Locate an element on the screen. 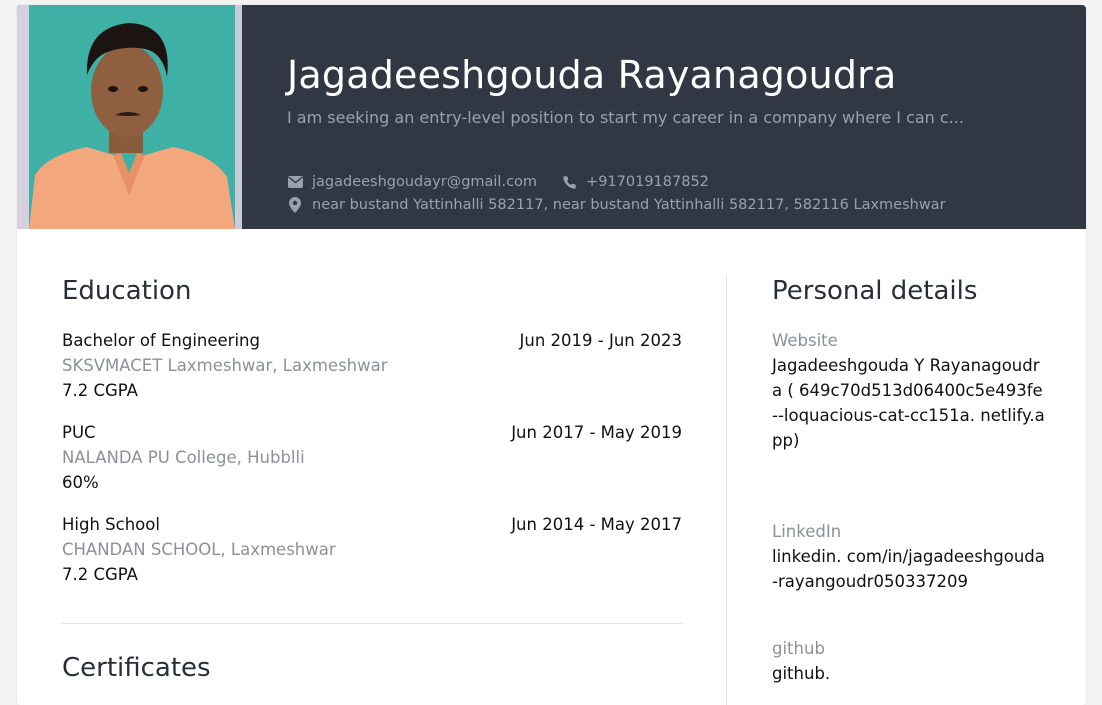 Image resolution: width=1102 pixels, height=705 pixels. github-link: github. is located at coordinates (909, 673).